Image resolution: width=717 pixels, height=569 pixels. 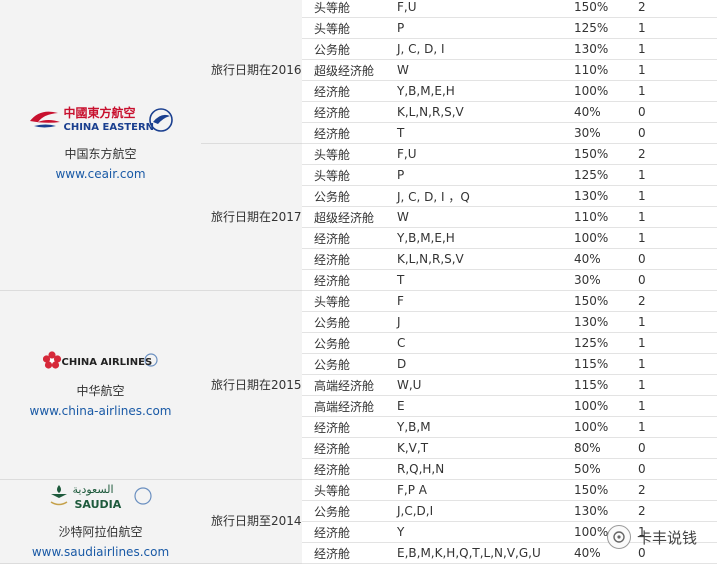 What do you see at coordinates (479, 196) in the screenshot?
I see `booking-codes: J, C, D, I ，Q` at bounding box center [479, 196].